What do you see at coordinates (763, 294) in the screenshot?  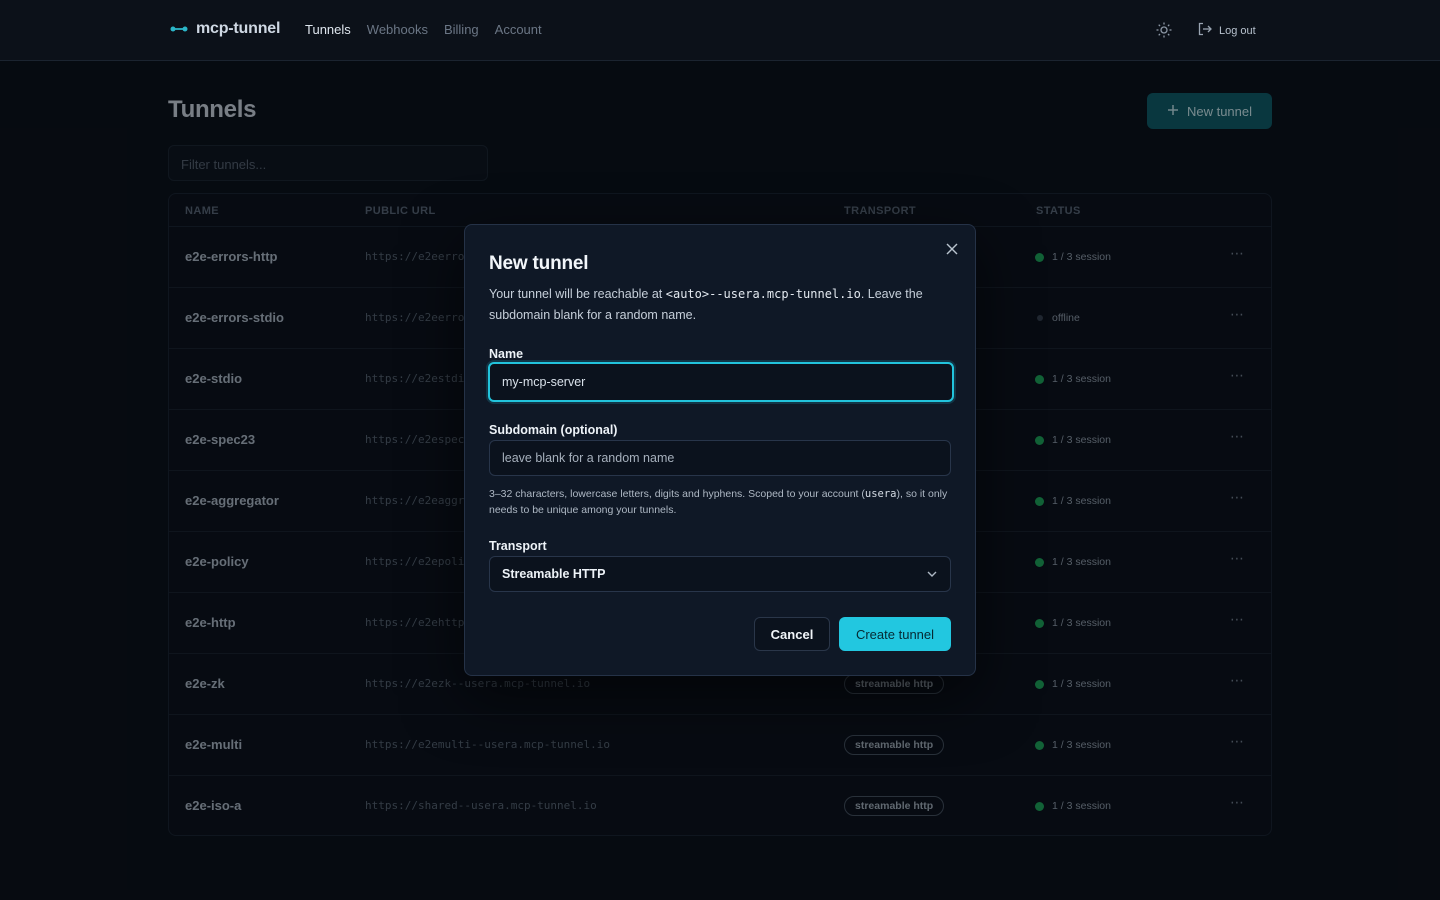 I see `domain-pattern: <auto>--usera.mcp-tunnel.io` at bounding box center [763, 294].